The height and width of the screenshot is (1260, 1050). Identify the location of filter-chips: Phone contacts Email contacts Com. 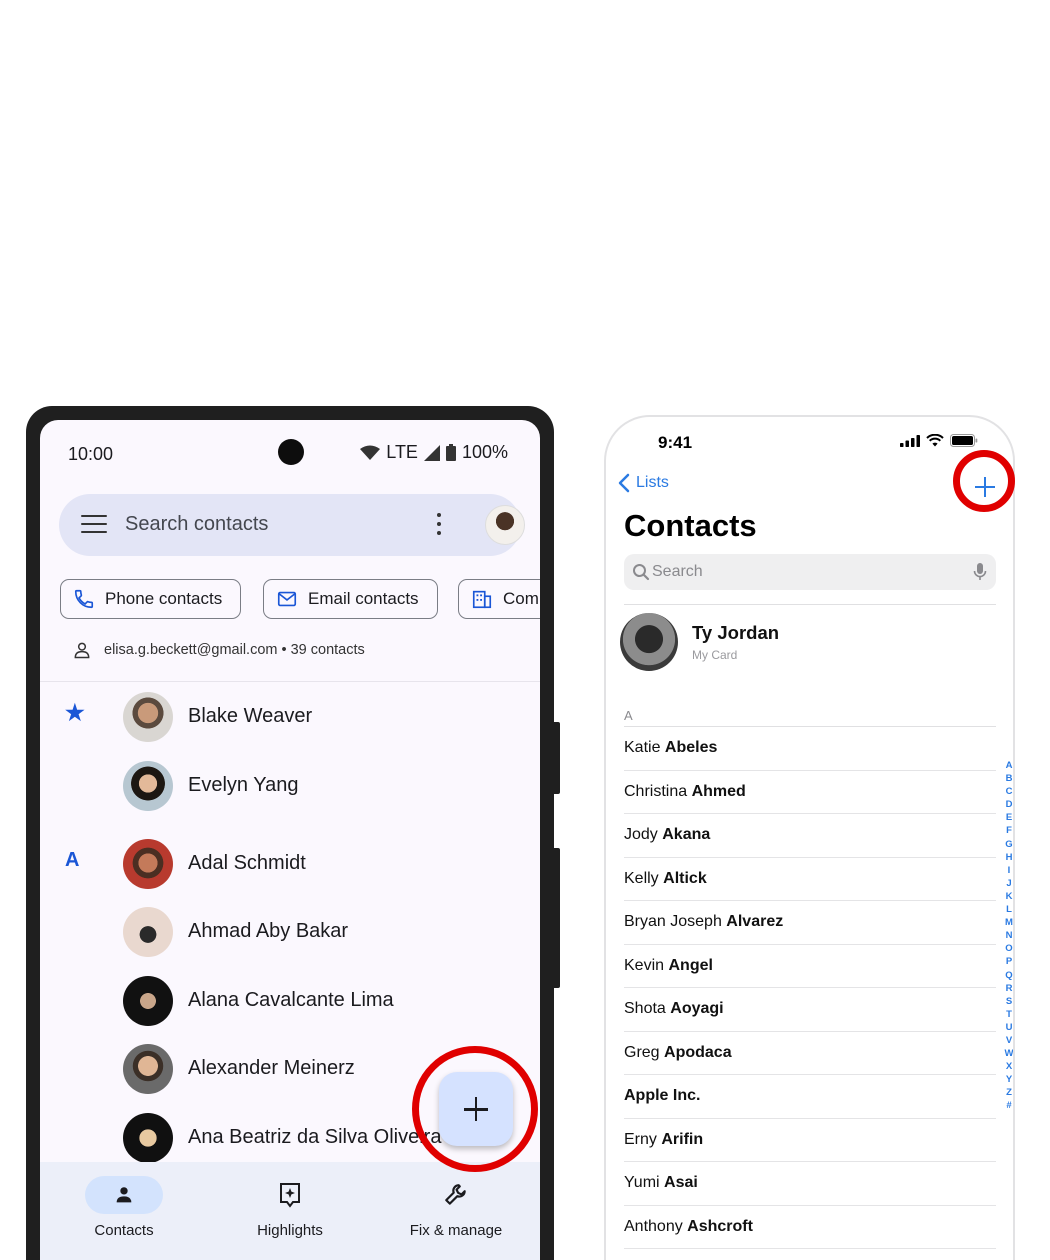
(300, 599).